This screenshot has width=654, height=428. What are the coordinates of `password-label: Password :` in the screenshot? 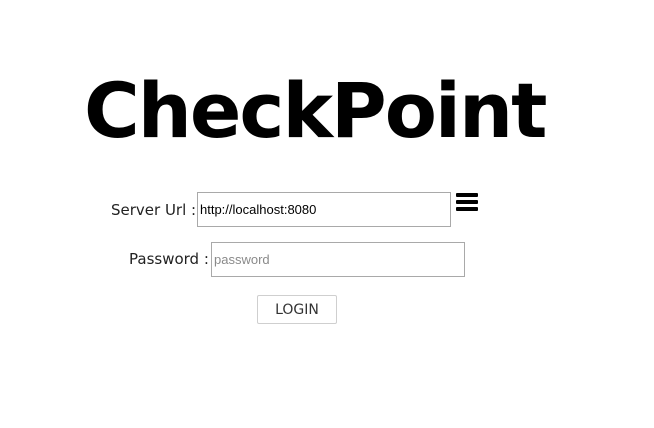 It's located at (169, 259).